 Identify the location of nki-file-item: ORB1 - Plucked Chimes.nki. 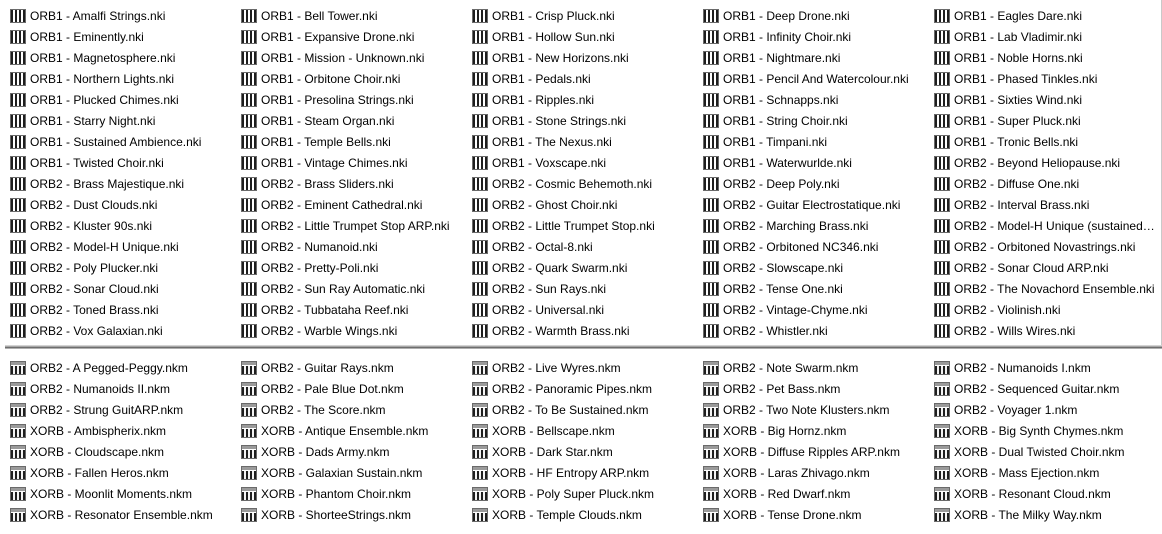
(125, 99).